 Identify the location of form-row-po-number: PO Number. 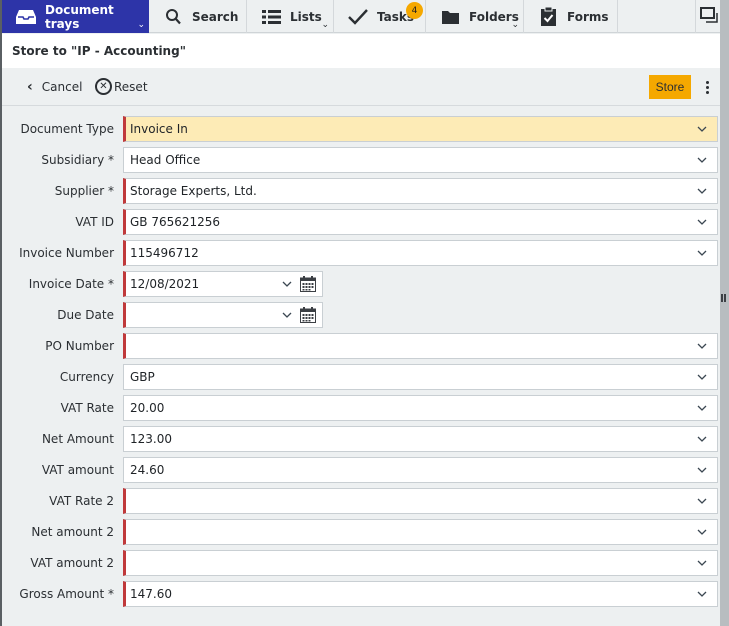
(361, 346).